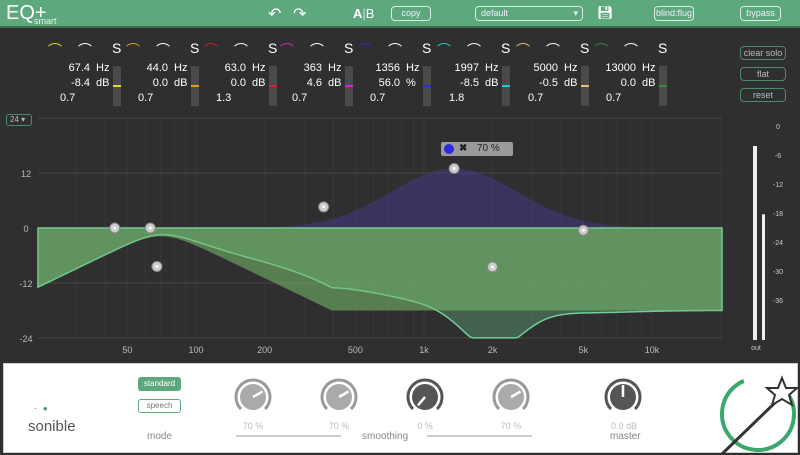 The height and width of the screenshot is (455, 800). Describe the element at coordinates (495, 13) in the screenshot. I see `preset-value: default` at that location.